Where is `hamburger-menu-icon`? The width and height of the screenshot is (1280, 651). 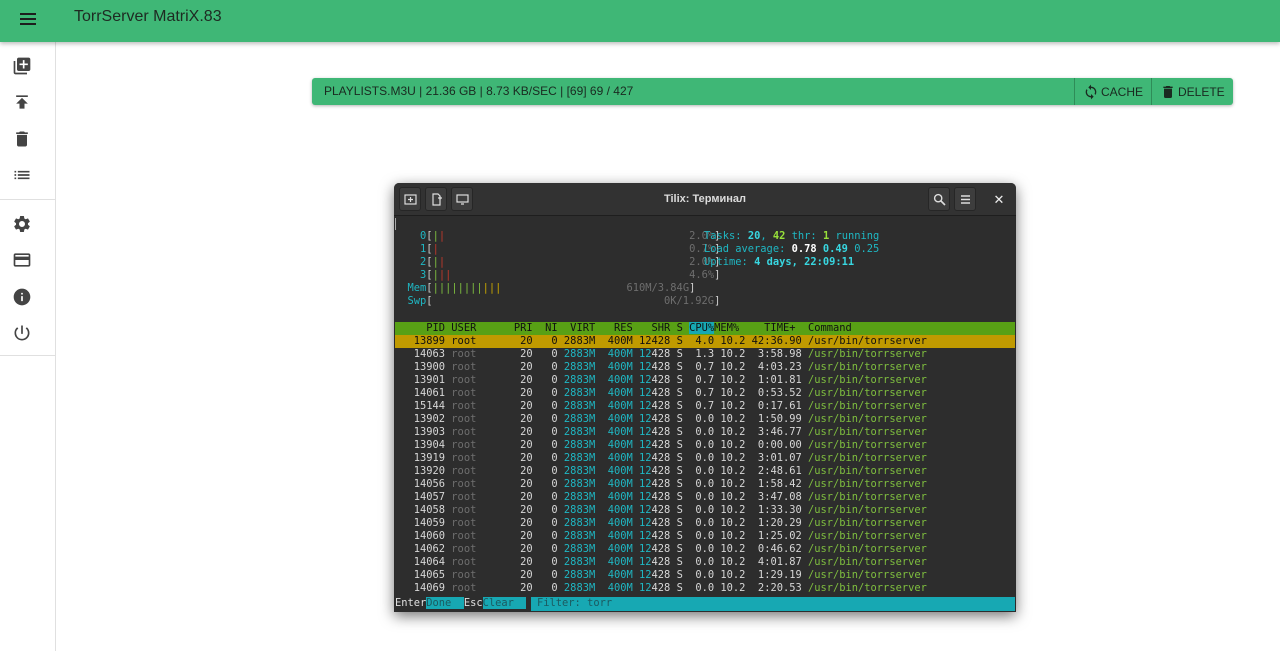 hamburger-menu-icon is located at coordinates (965, 199).